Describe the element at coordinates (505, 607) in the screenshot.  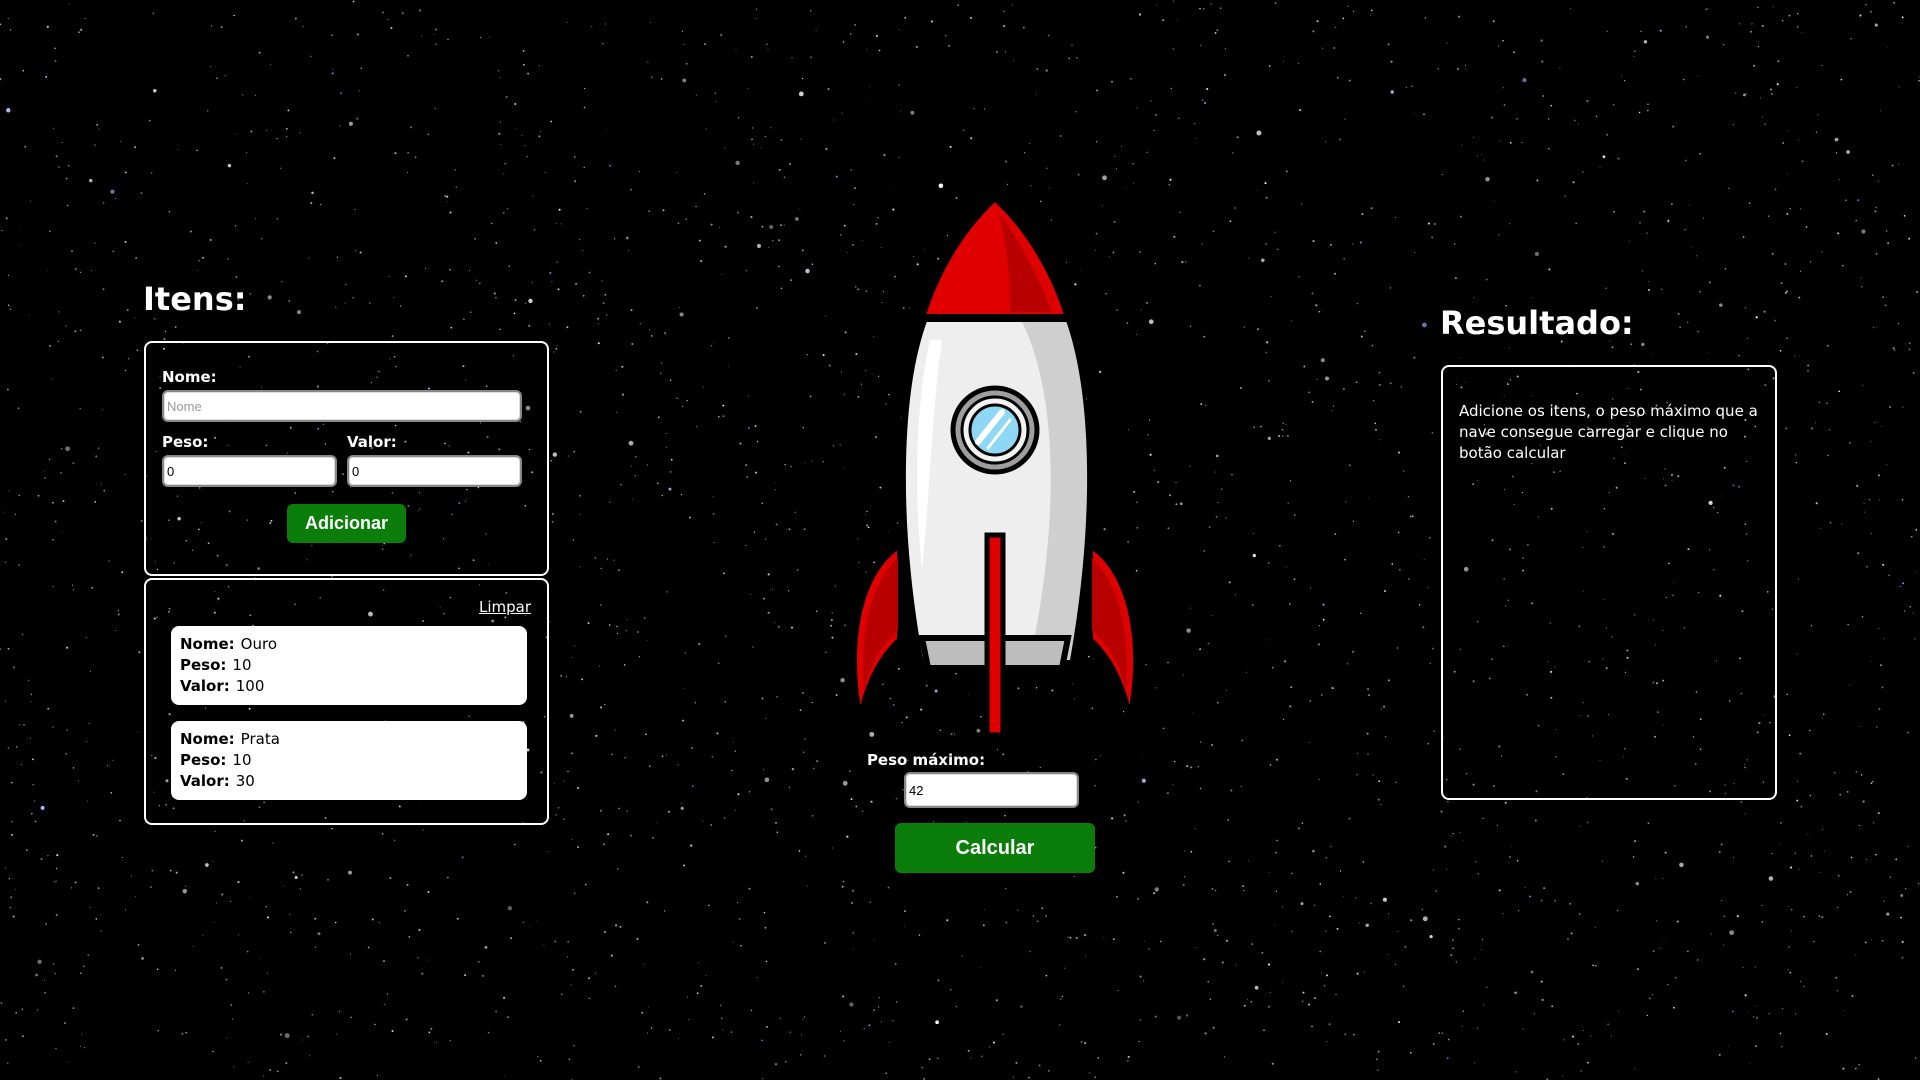
I see `clear-link: Limpar` at that location.